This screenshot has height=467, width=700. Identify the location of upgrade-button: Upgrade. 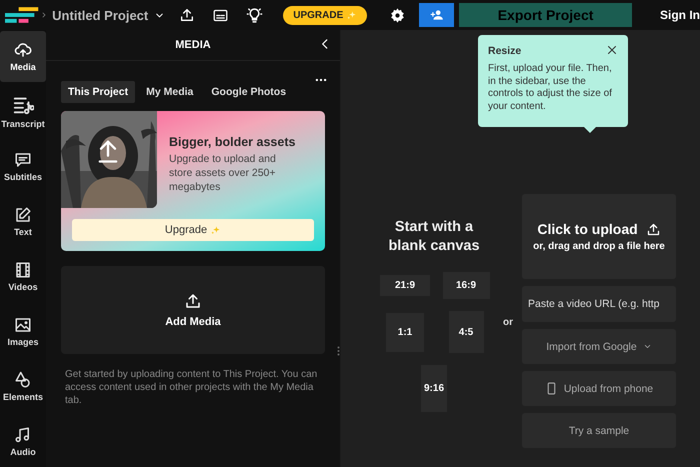
(193, 230).